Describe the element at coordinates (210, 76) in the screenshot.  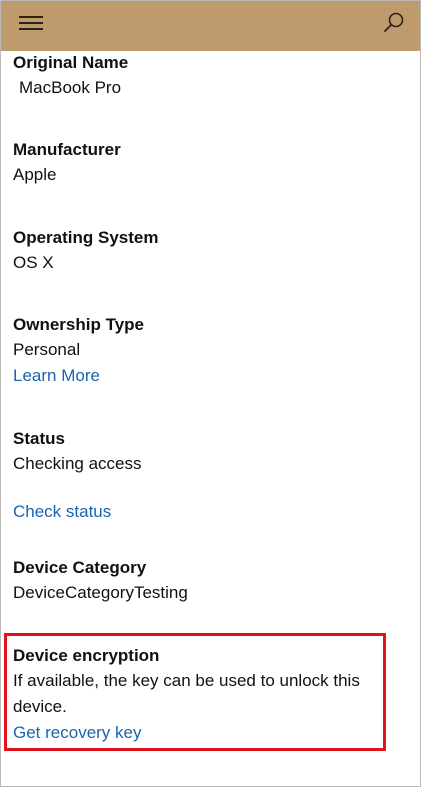
I see `original-name-section: Original Name MacBook Pro` at that location.